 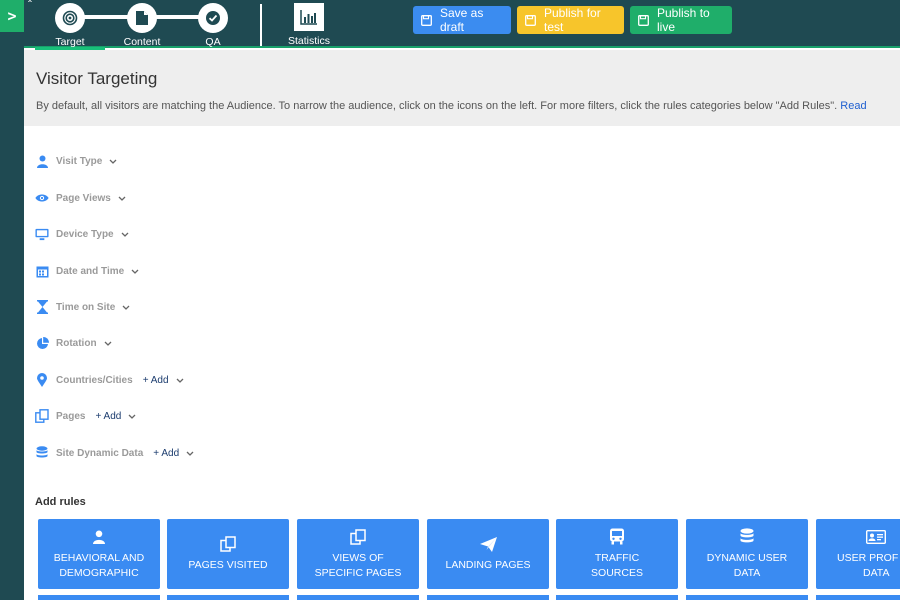 I want to click on monitor-icon, so click(x=42, y=234).